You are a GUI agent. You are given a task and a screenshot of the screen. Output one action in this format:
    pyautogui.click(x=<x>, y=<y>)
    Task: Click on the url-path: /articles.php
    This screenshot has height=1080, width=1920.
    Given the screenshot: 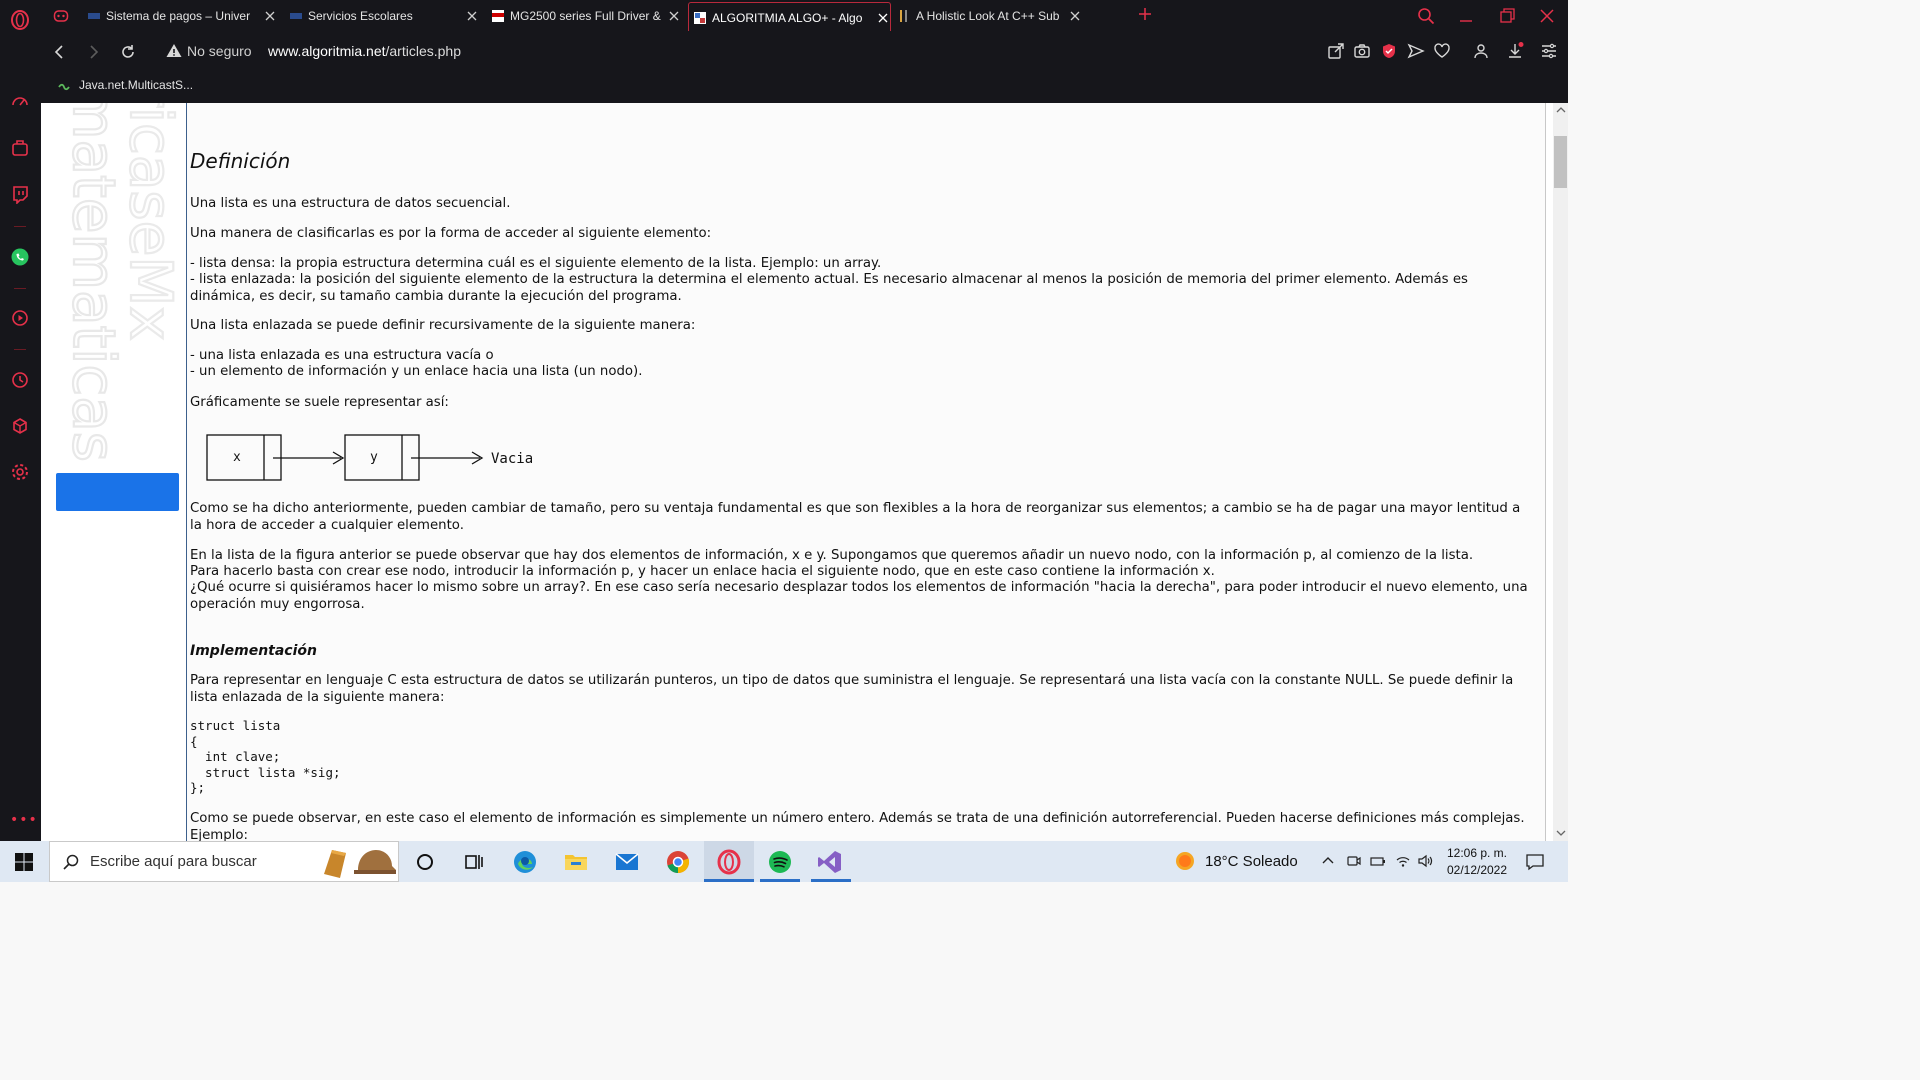 What is the action you would take?
    pyautogui.click(x=423, y=51)
    